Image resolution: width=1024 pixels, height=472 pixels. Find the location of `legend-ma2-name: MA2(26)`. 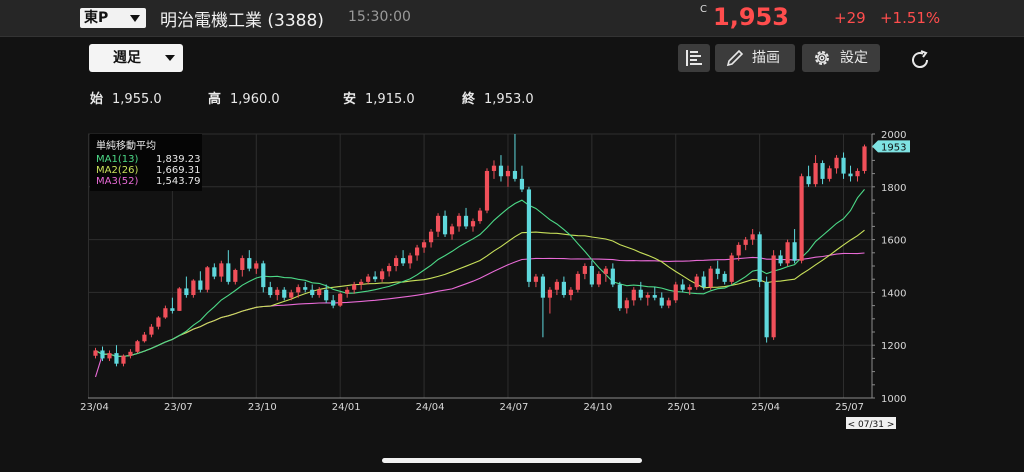

legend-ma2-name: MA2(26) is located at coordinates (117, 170).